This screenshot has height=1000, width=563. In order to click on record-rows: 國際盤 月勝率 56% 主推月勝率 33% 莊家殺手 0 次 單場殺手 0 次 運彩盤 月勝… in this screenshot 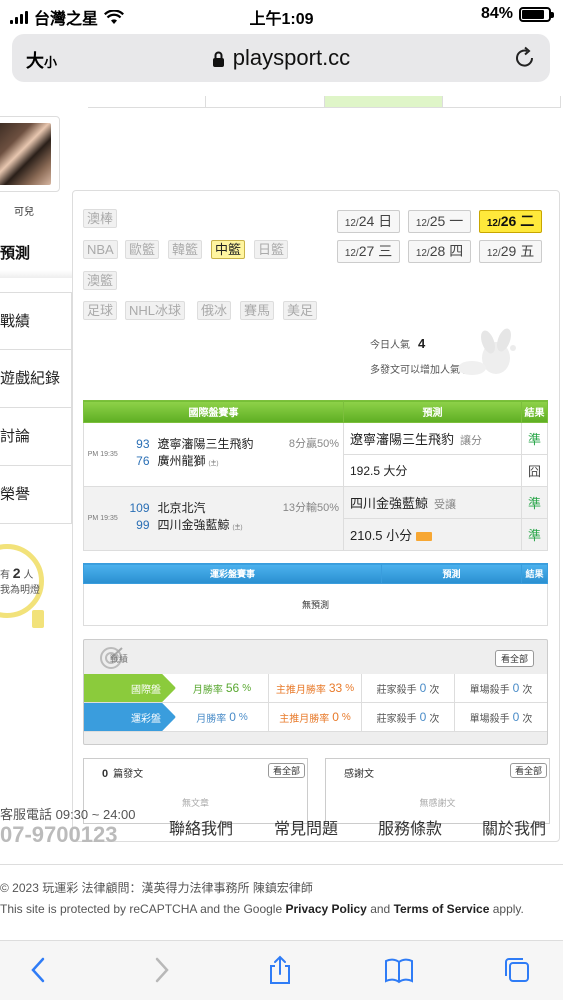, I will do `click(315, 703)`.